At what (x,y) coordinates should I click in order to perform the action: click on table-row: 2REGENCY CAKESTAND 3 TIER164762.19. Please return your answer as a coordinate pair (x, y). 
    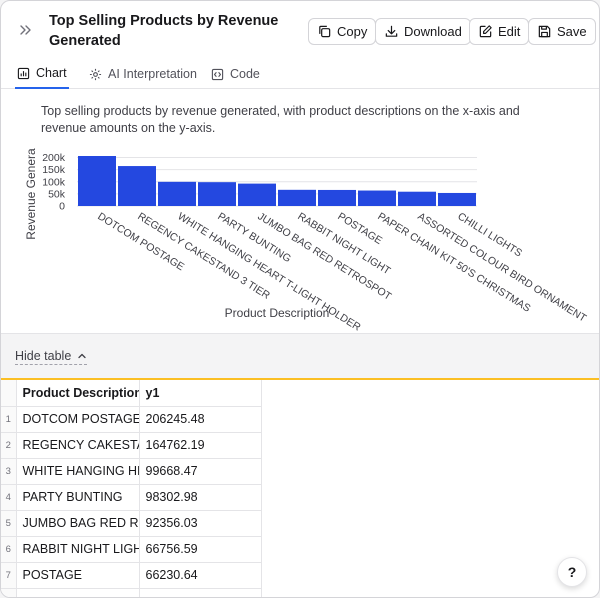
    Looking at the image, I should click on (131, 445).